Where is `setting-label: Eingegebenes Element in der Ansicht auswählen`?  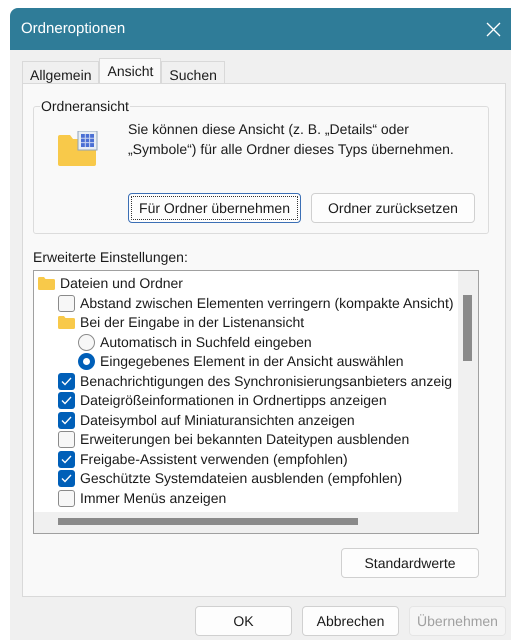
setting-label: Eingegebenes Element in der Ansicht auswählen is located at coordinates (252, 362).